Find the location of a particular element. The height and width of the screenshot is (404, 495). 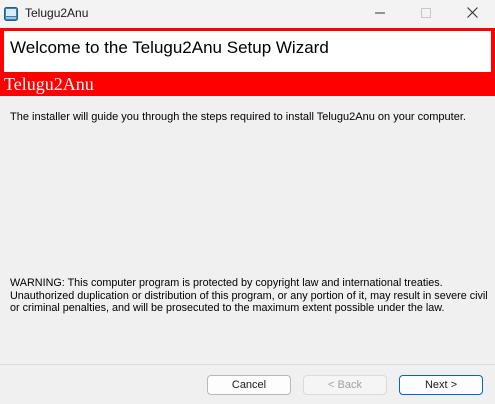

close-icon is located at coordinates (472, 14).